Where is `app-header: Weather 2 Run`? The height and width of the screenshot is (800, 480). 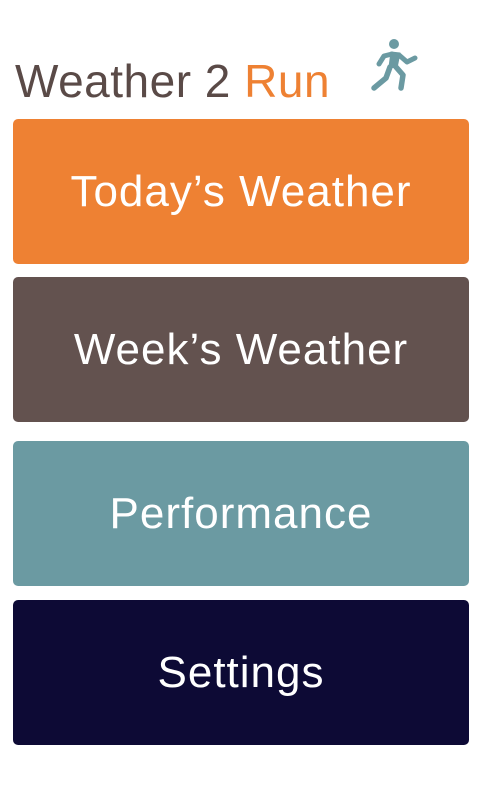 app-header: Weather 2 Run is located at coordinates (172, 71).